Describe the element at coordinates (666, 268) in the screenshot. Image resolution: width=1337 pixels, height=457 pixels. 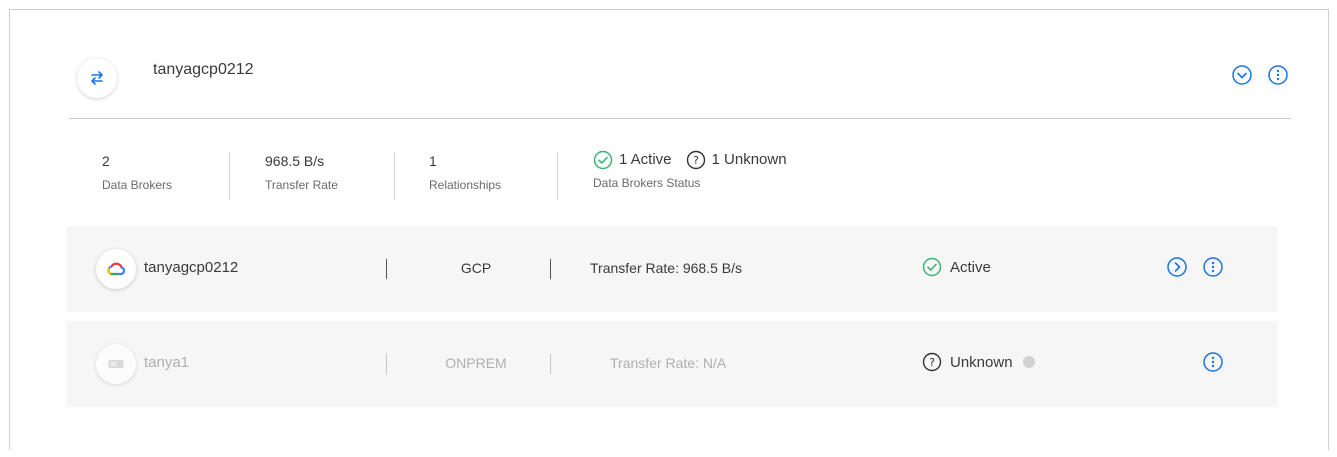
I see `broker-transfer-rate: Transfer Rate: 968.5 B/s` at that location.